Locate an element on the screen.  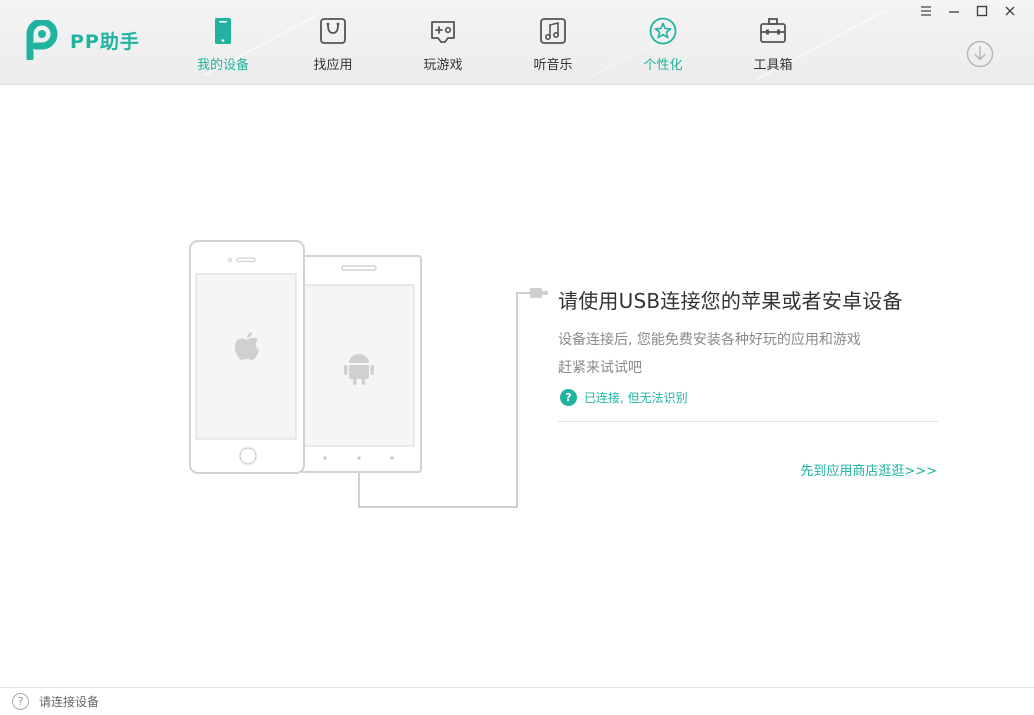
nav-toolbox: 工具箱 is located at coordinates (773, 42).